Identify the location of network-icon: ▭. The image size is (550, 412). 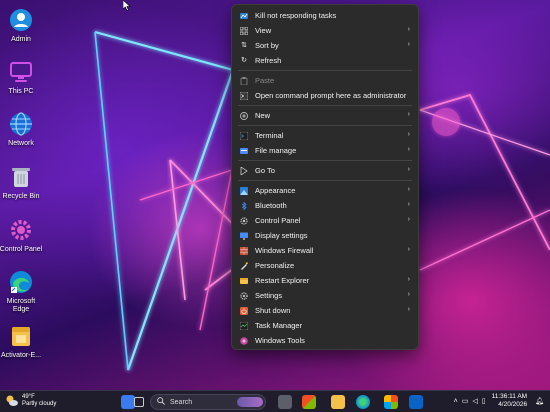
(465, 401).